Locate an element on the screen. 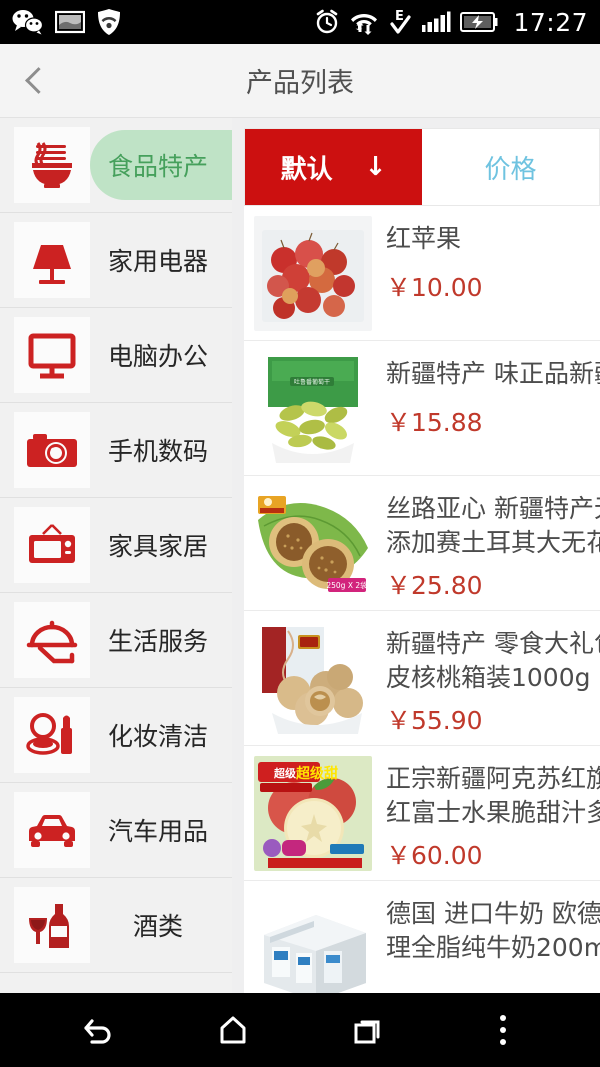 This screenshot has height=1067, width=600. tab-price-sort: 价格 is located at coordinates (510, 167).